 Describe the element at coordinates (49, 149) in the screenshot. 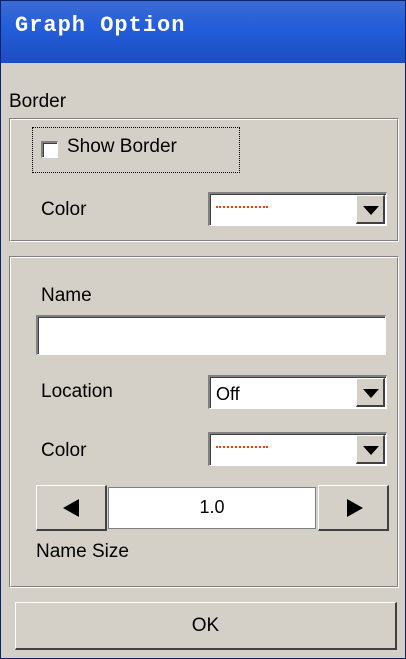

I see `show-border-checkbox` at that location.